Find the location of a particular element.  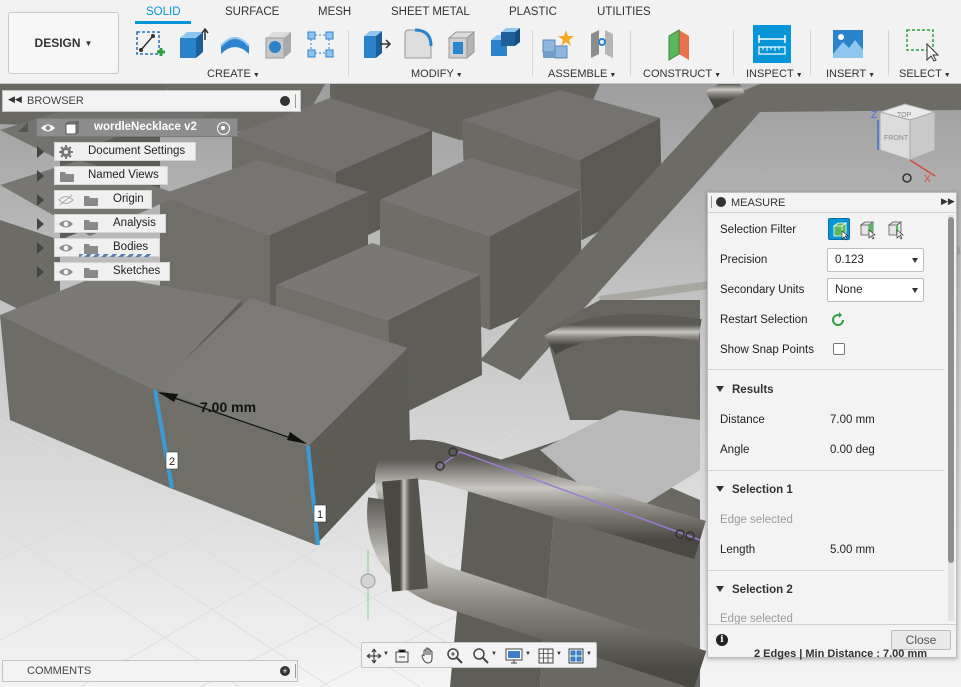

eye-hidden-icon is located at coordinates (66, 200).